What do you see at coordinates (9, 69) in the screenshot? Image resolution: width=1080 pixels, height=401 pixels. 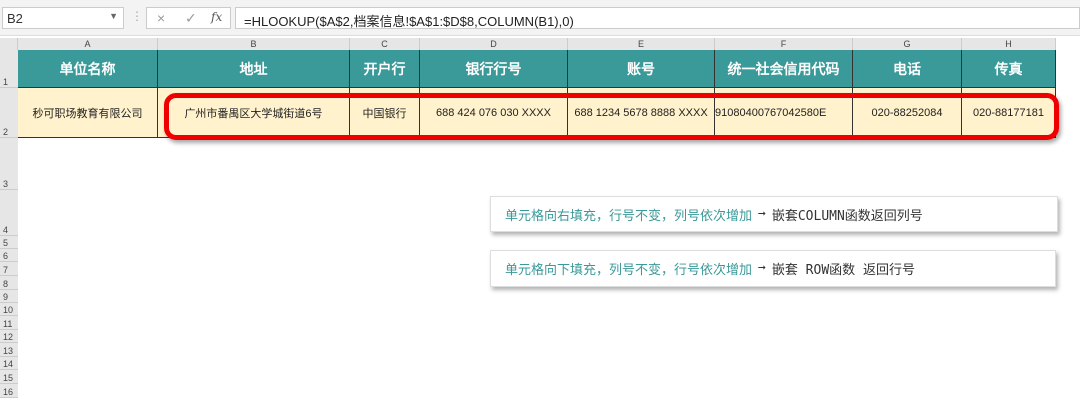 I see `row-header-1: 1` at bounding box center [9, 69].